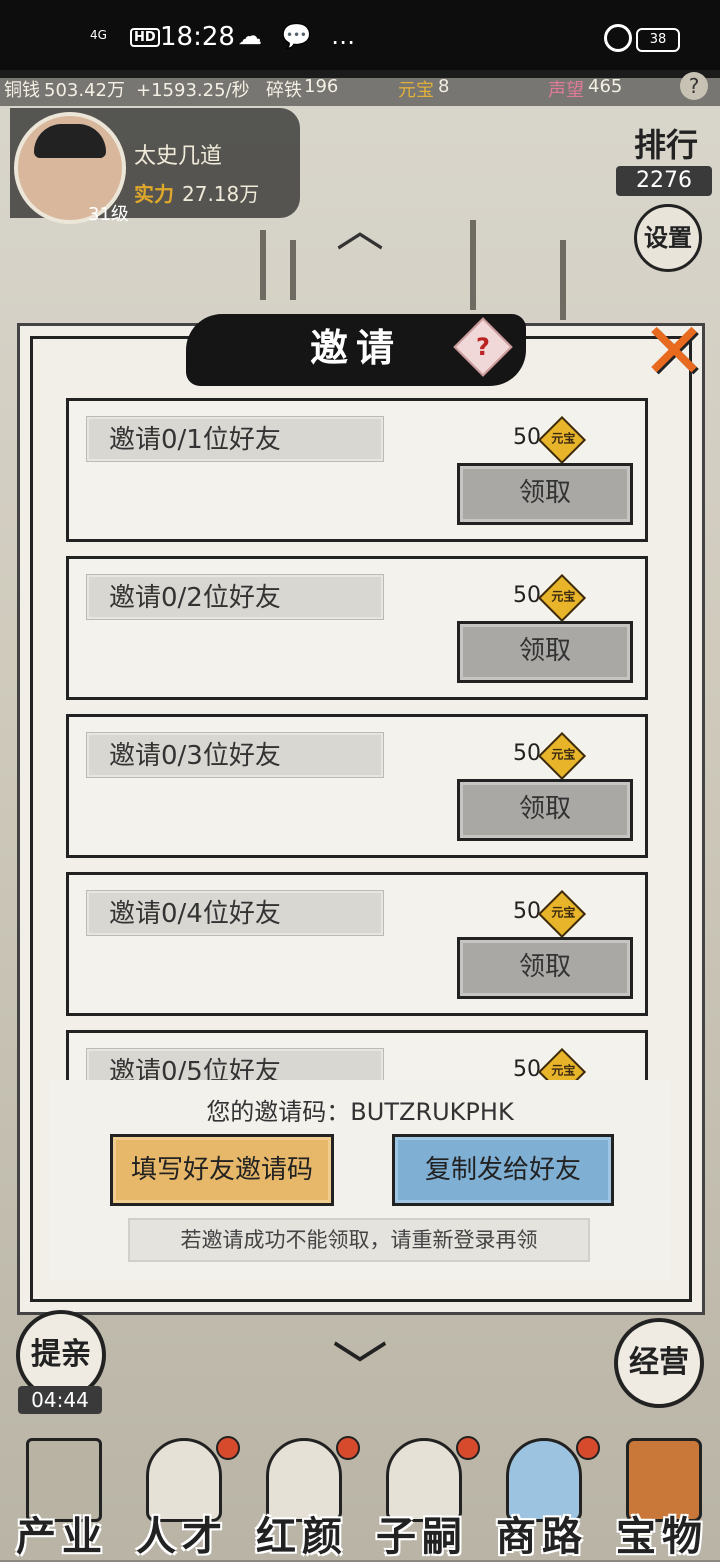 This screenshot has width=720, height=1562. Describe the element at coordinates (416, 90) in the screenshot. I see `ingot-label: 元宝` at that location.